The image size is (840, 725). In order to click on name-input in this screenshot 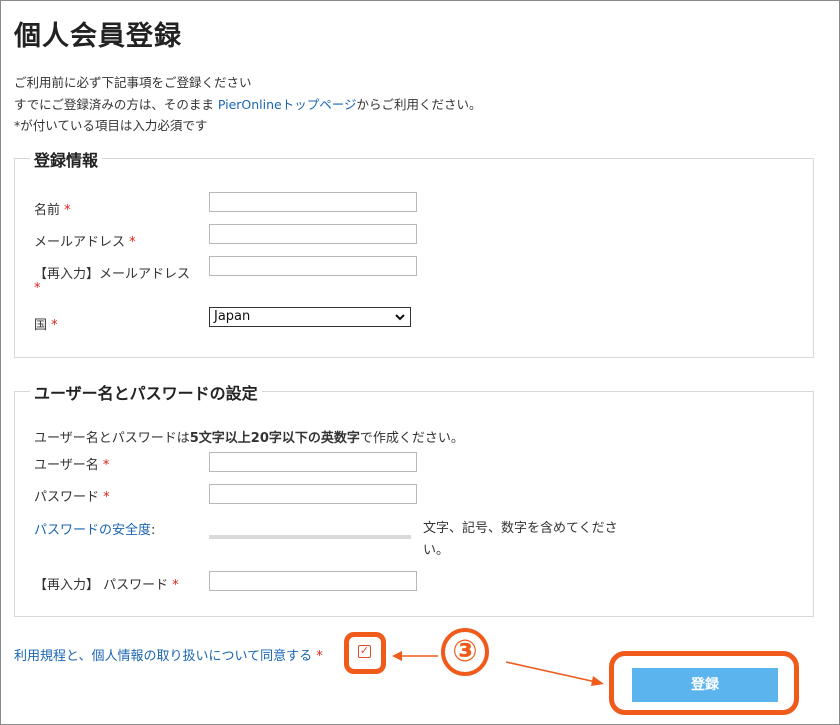, I will do `click(313, 202)`.